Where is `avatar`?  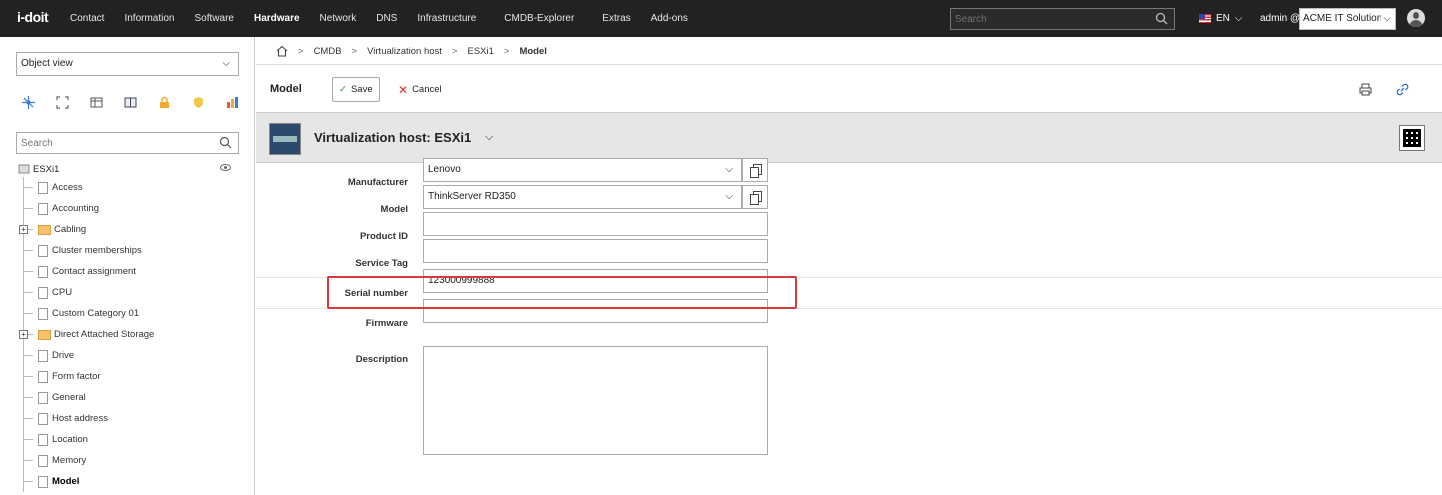
avatar is located at coordinates (1416, 18).